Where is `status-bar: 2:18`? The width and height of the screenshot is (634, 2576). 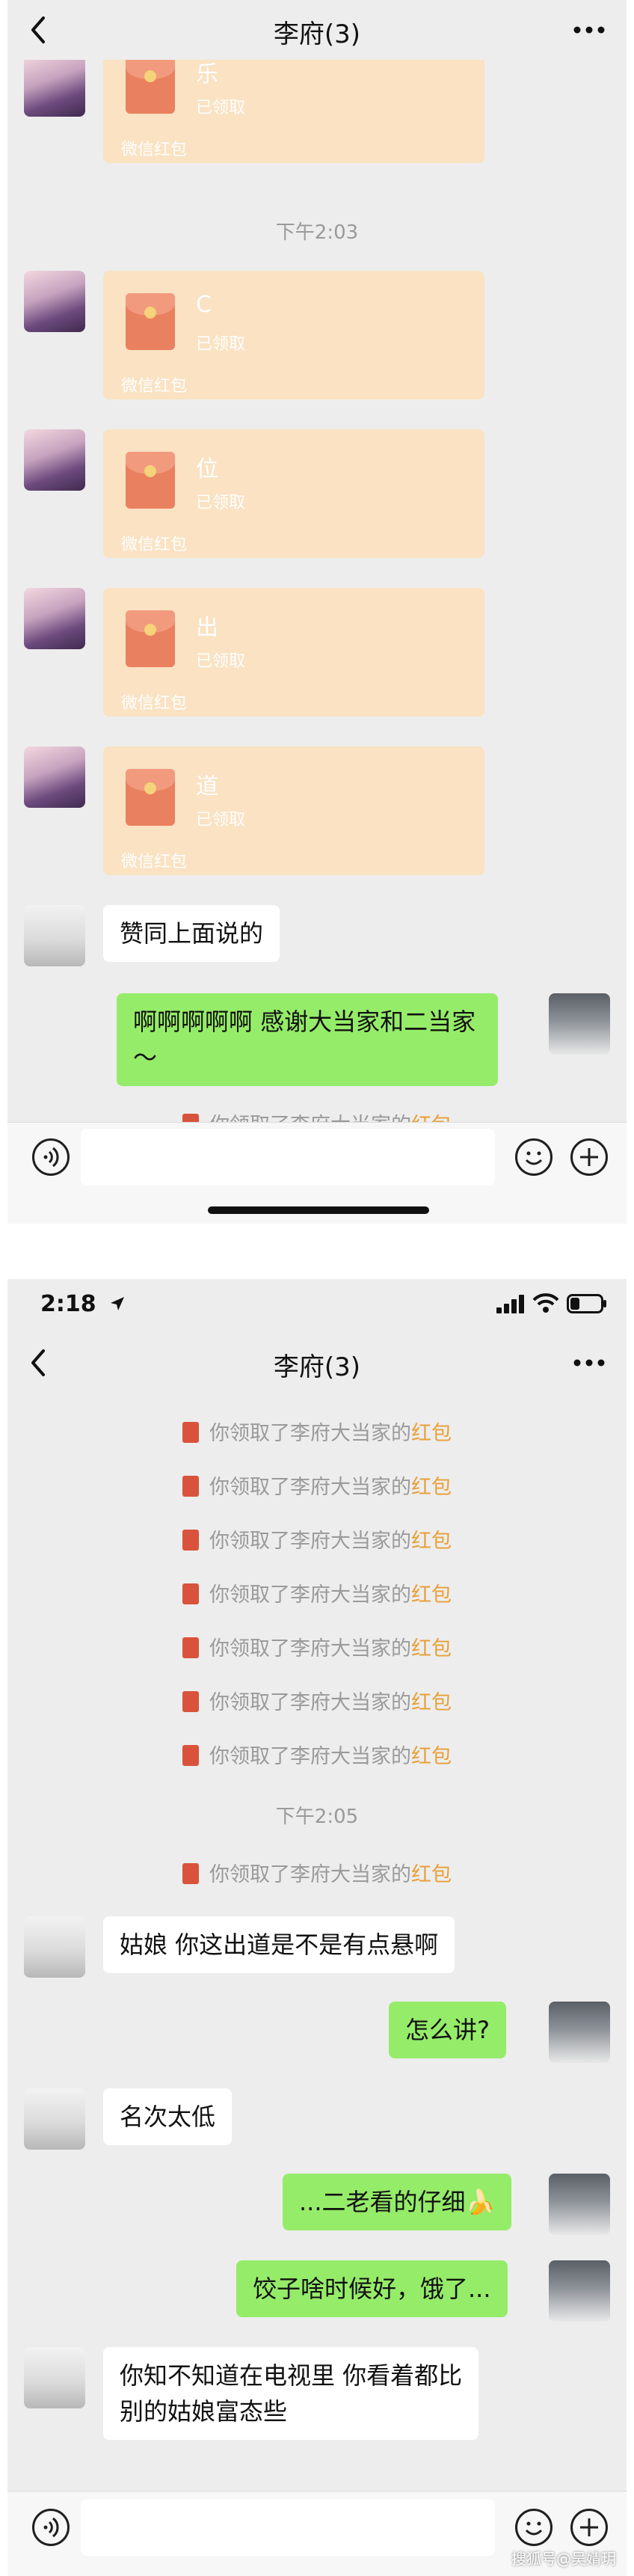 status-bar: 2:18 is located at coordinates (317, 1306).